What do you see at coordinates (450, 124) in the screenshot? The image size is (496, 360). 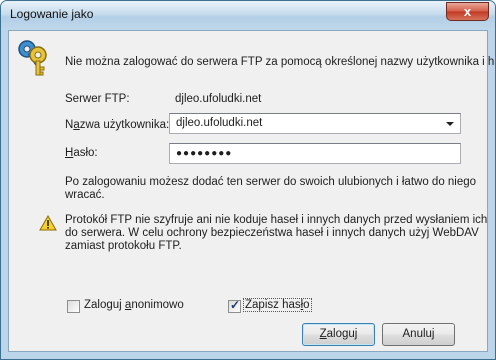 I see `chevron-down-icon` at bounding box center [450, 124].